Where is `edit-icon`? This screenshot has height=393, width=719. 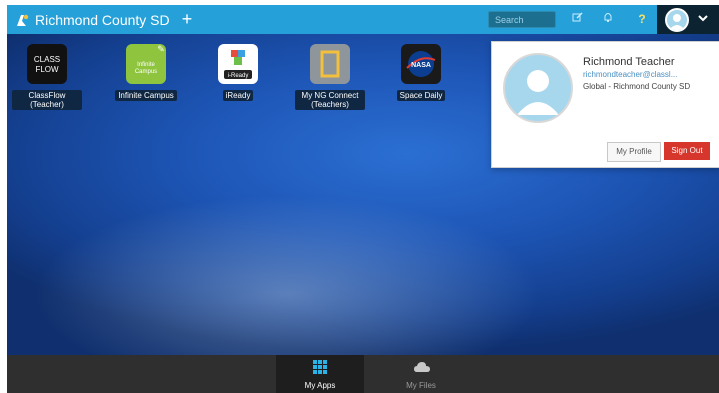 edit-icon is located at coordinates (578, 19).